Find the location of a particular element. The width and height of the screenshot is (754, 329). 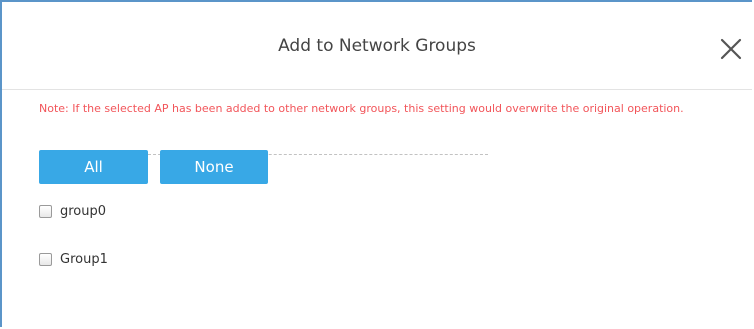

group1-checkbox is located at coordinates (45, 259).